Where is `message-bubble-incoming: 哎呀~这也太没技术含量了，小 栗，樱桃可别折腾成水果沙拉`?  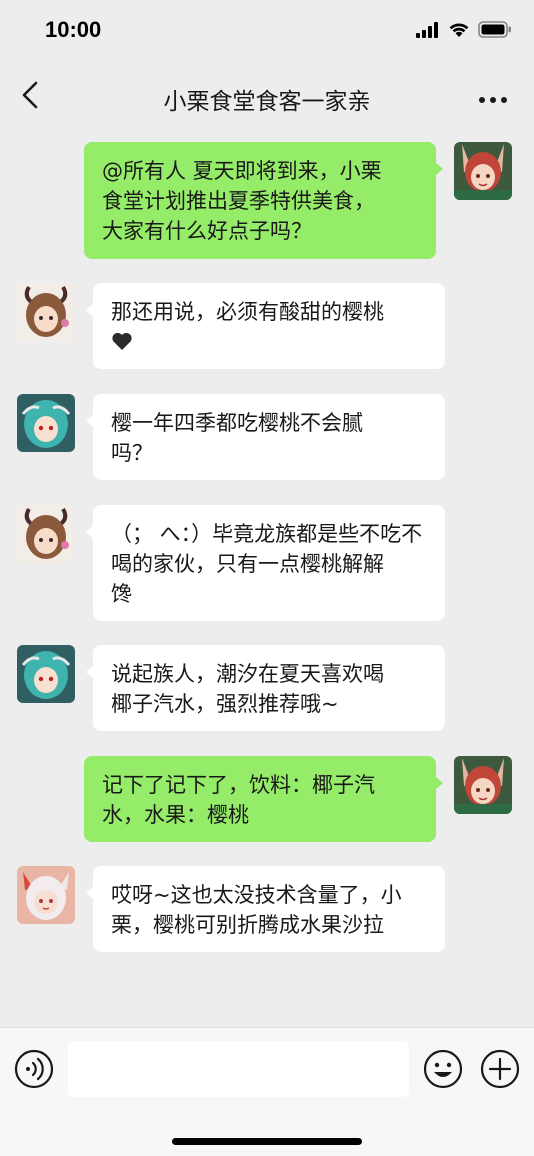
message-bubble-incoming: 哎呀~这也太没技术含量了，小 栗，樱桃可别折腾成水果沙拉 is located at coordinates (265, 909).